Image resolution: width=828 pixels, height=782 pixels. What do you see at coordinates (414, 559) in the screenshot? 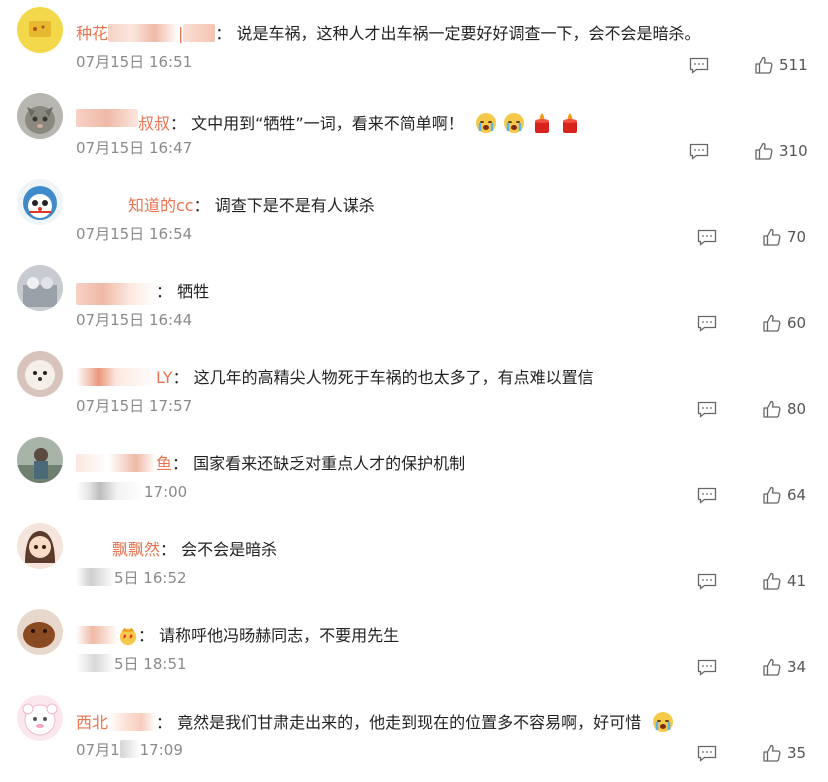
I see `comment-item: 飘飘然： 会不会是暗杀 5日 16:52 41` at bounding box center [414, 559].